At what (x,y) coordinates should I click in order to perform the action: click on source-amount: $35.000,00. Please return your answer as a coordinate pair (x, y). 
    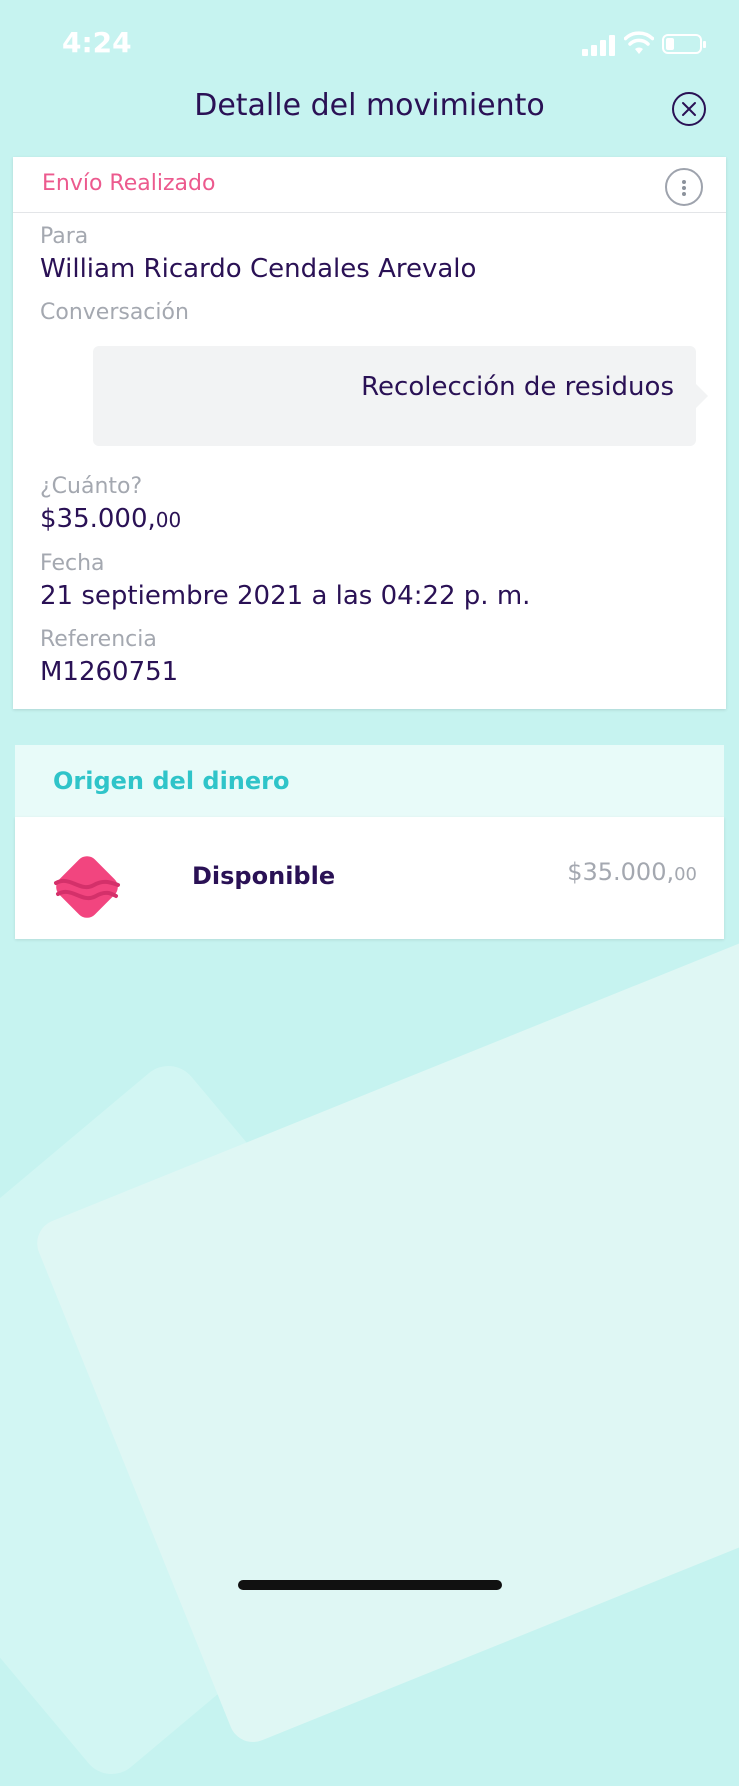
    Looking at the image, I should click on (632, 872).